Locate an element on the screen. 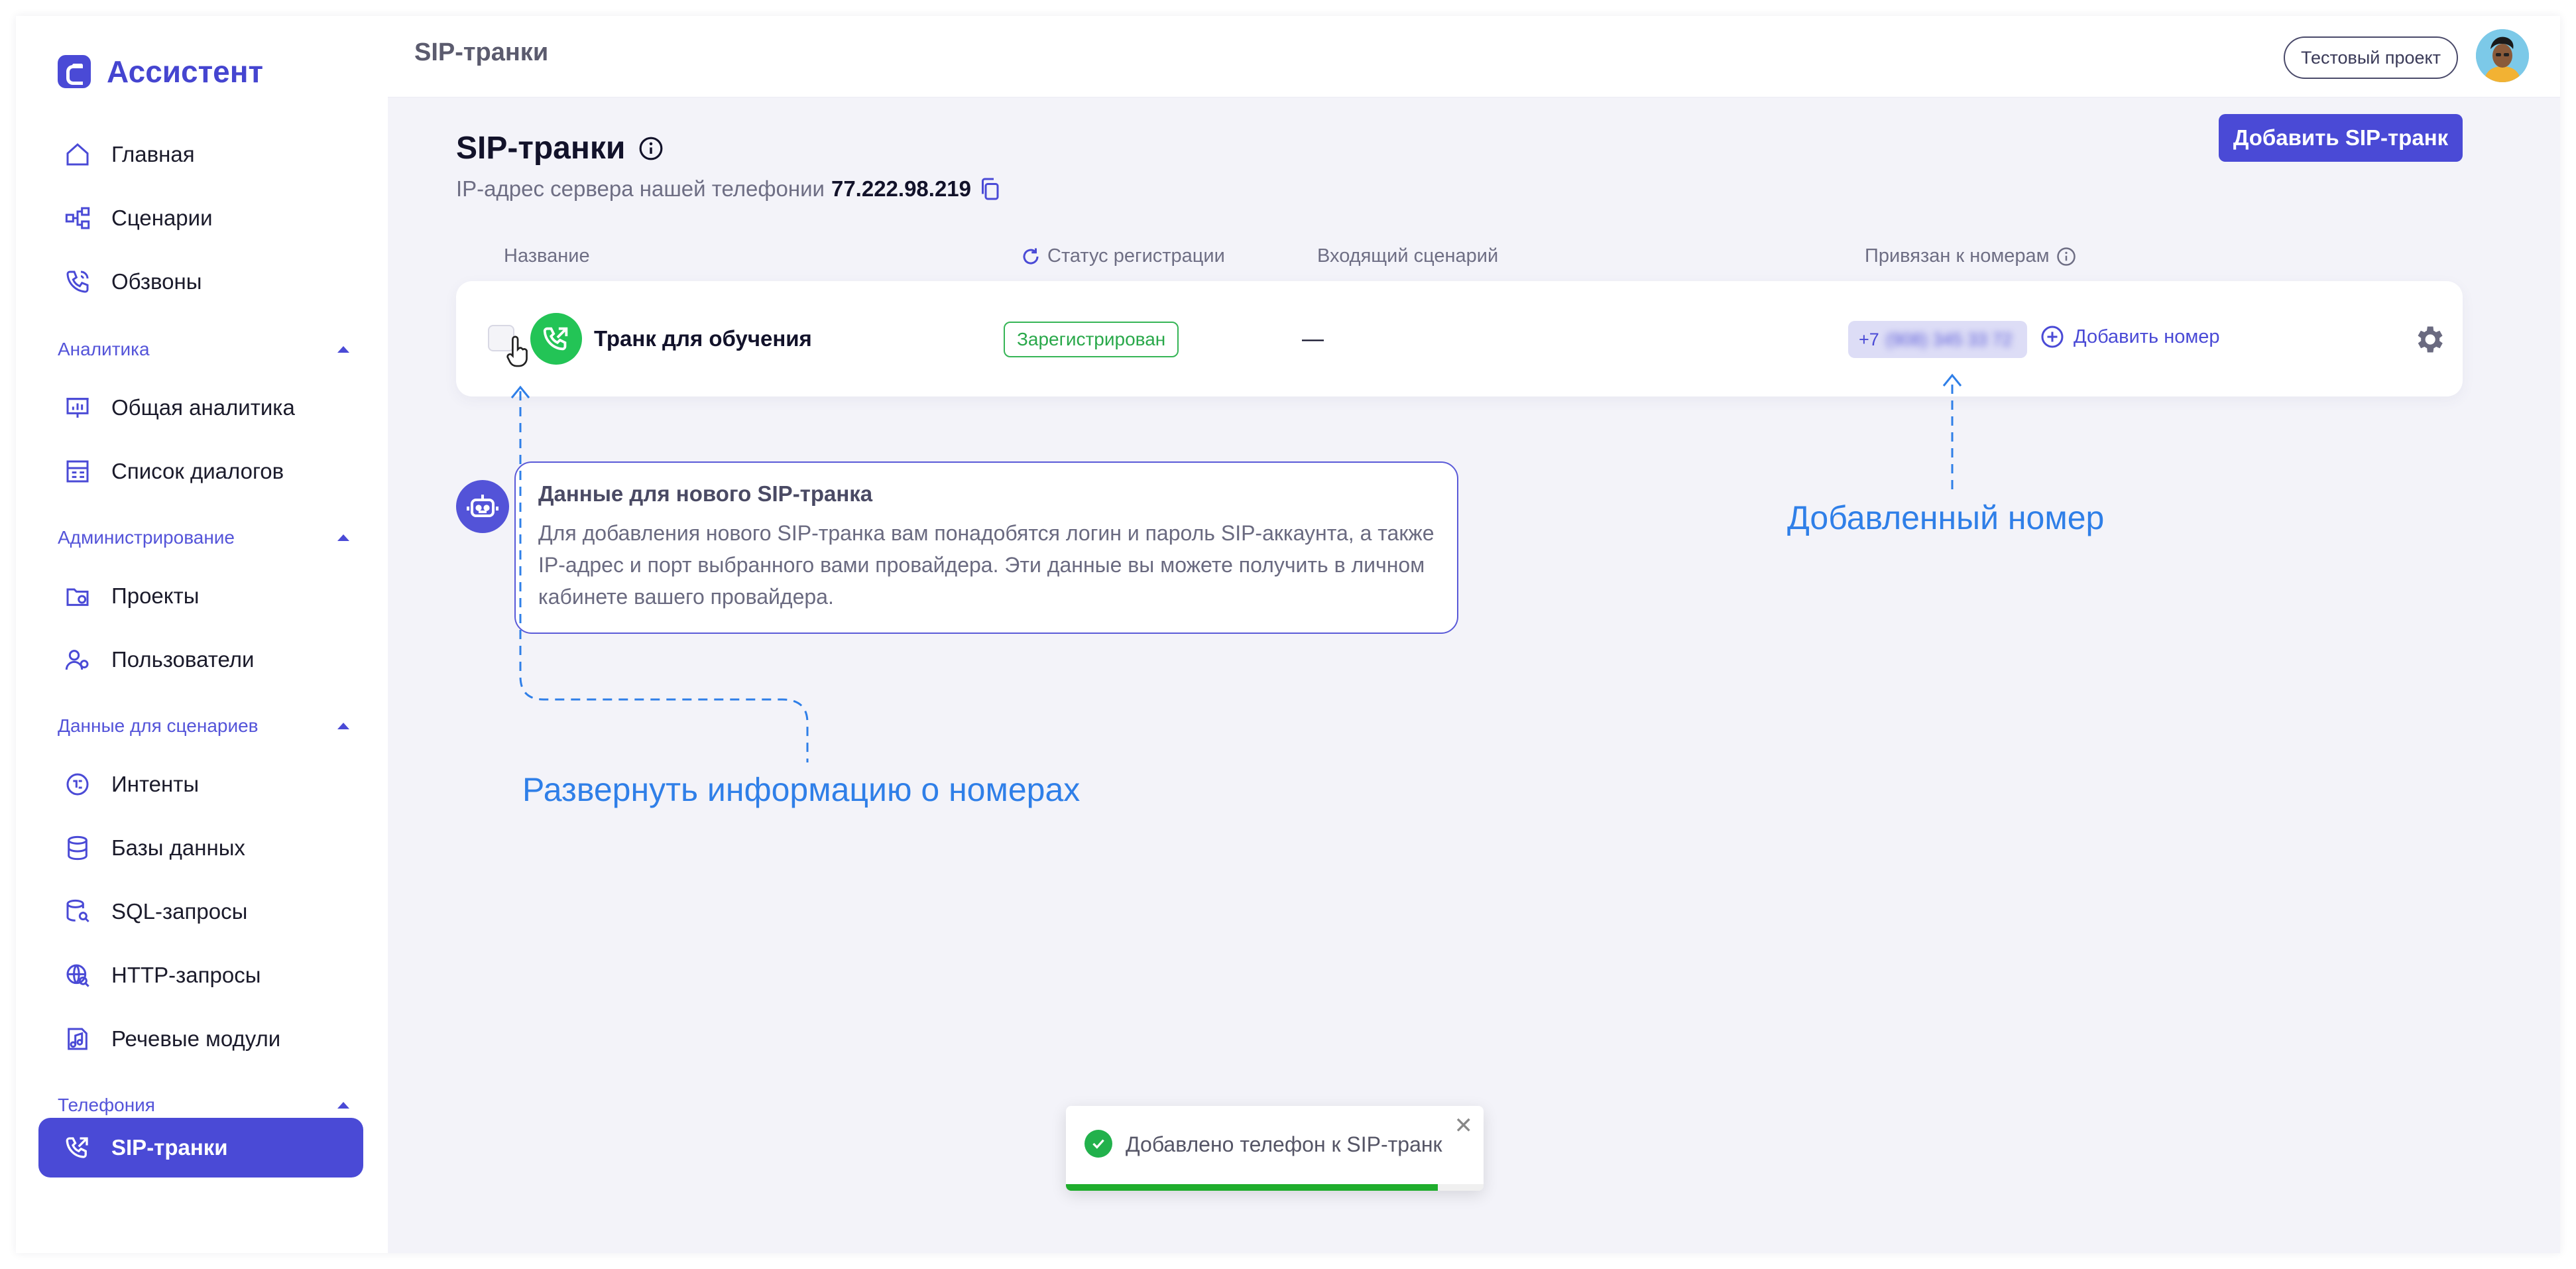 This screenshot has height=1269, width=2576. refresh-icon is located at coordinates (1031, 257).